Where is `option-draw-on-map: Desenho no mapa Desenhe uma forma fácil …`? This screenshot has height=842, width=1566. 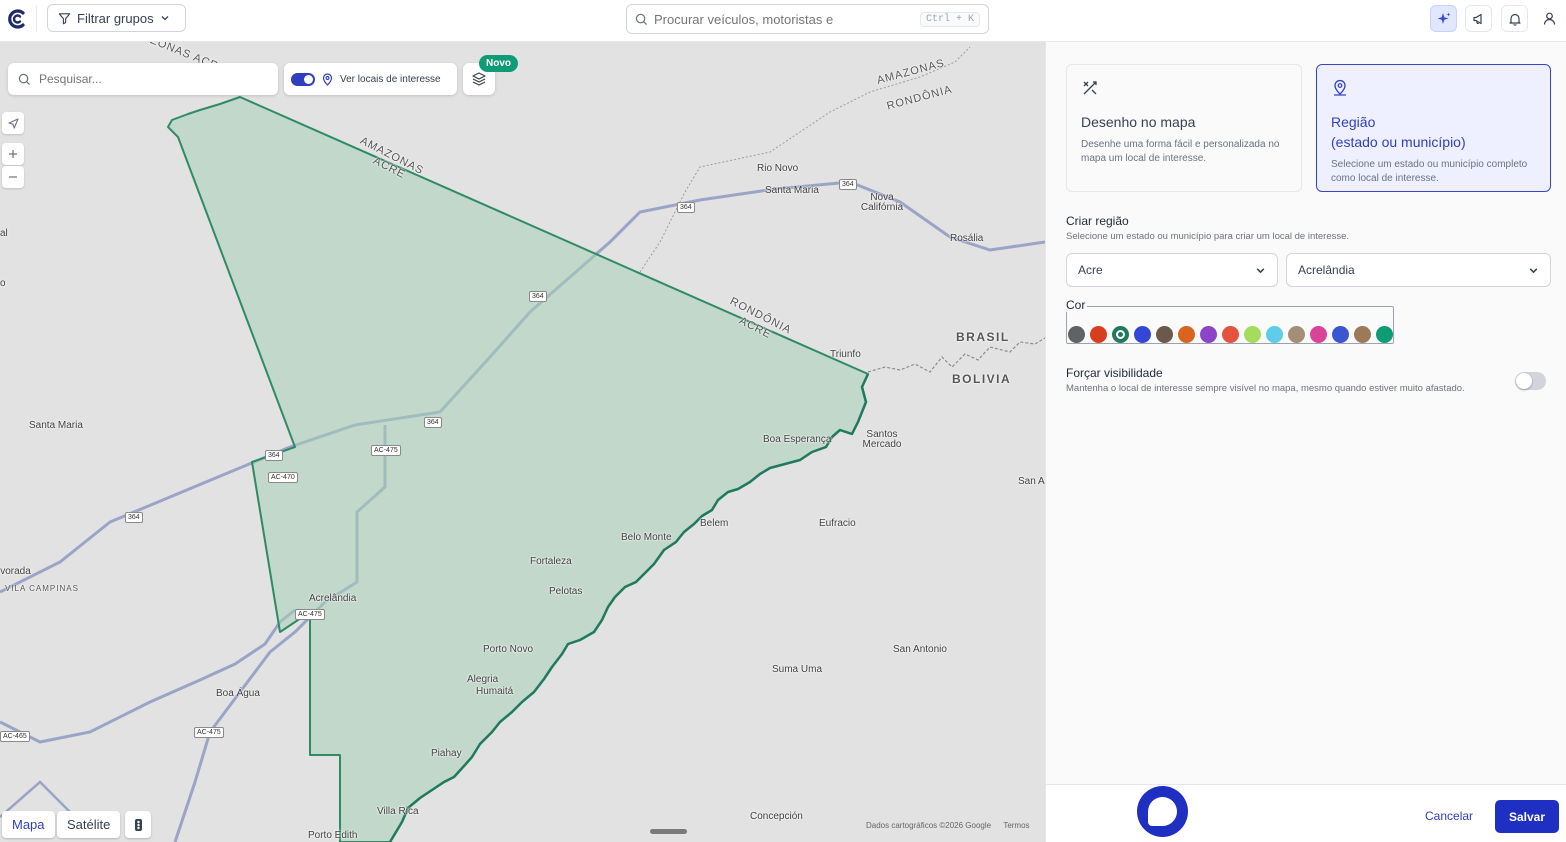 option-draw-on-map: Desenho no mapa Desenhe uma forma fácil … is located at coordinates (1184, 128).